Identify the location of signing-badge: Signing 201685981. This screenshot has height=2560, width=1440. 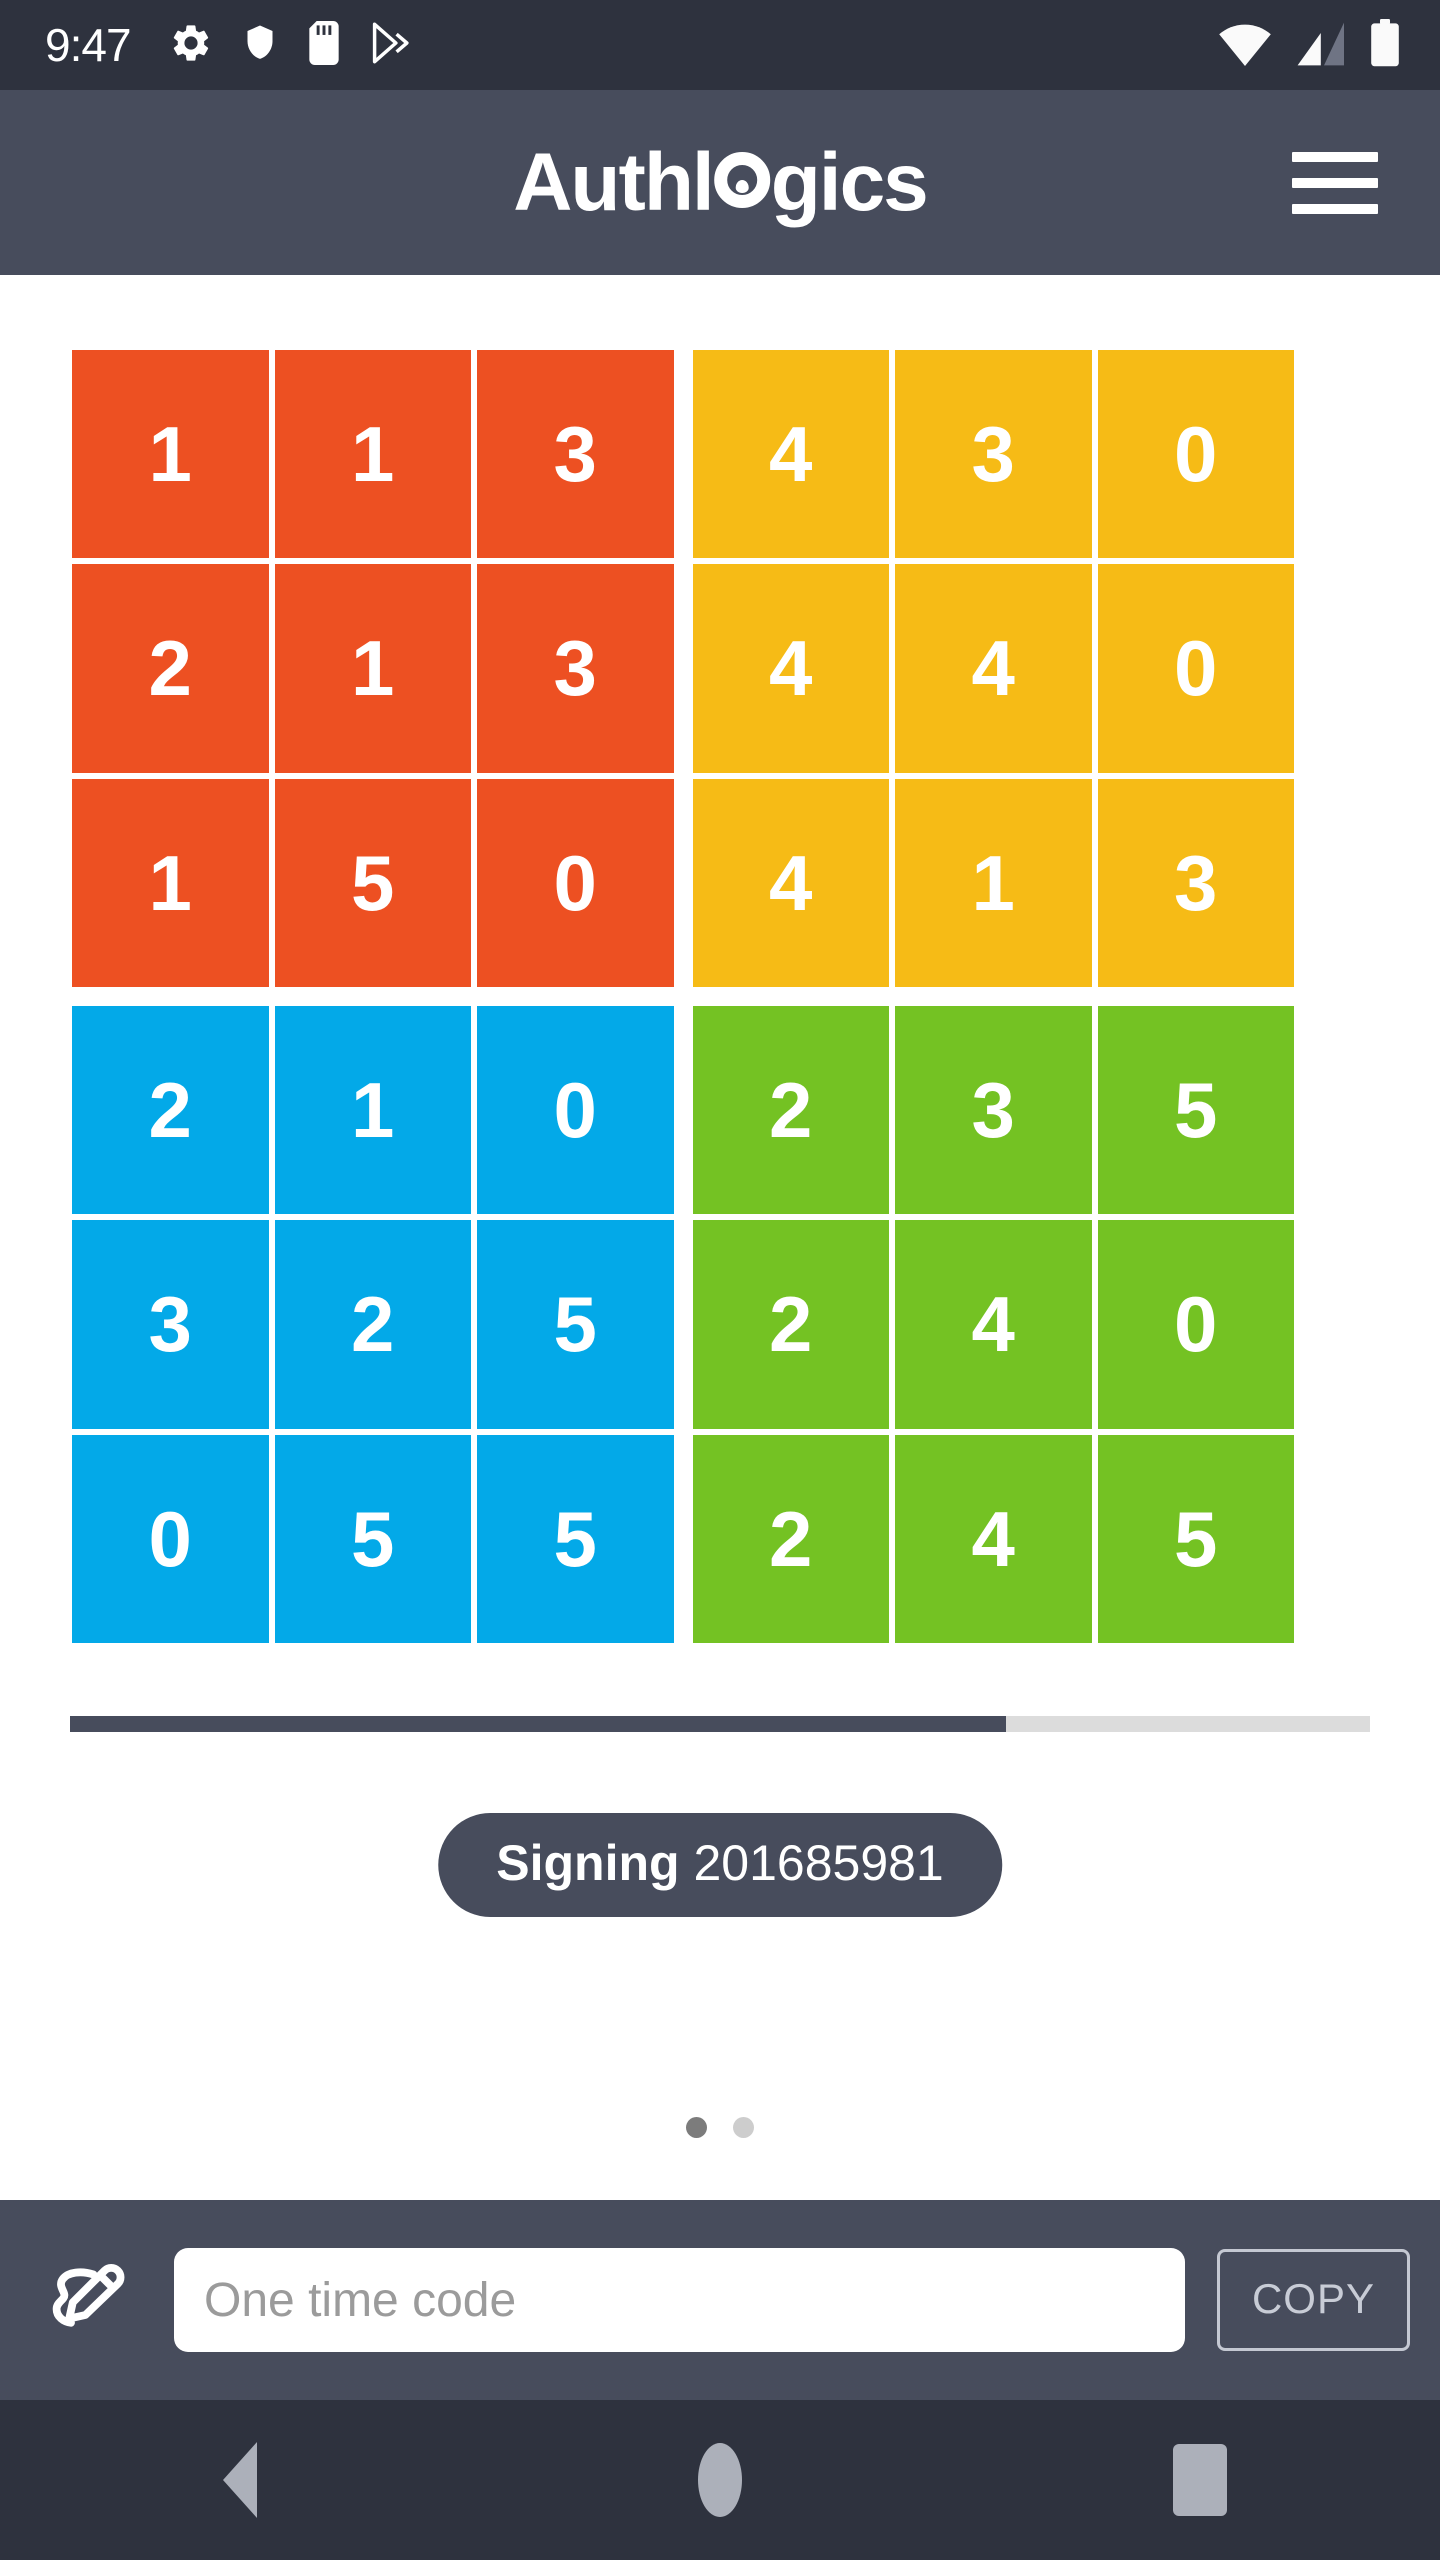
(720, 1865).